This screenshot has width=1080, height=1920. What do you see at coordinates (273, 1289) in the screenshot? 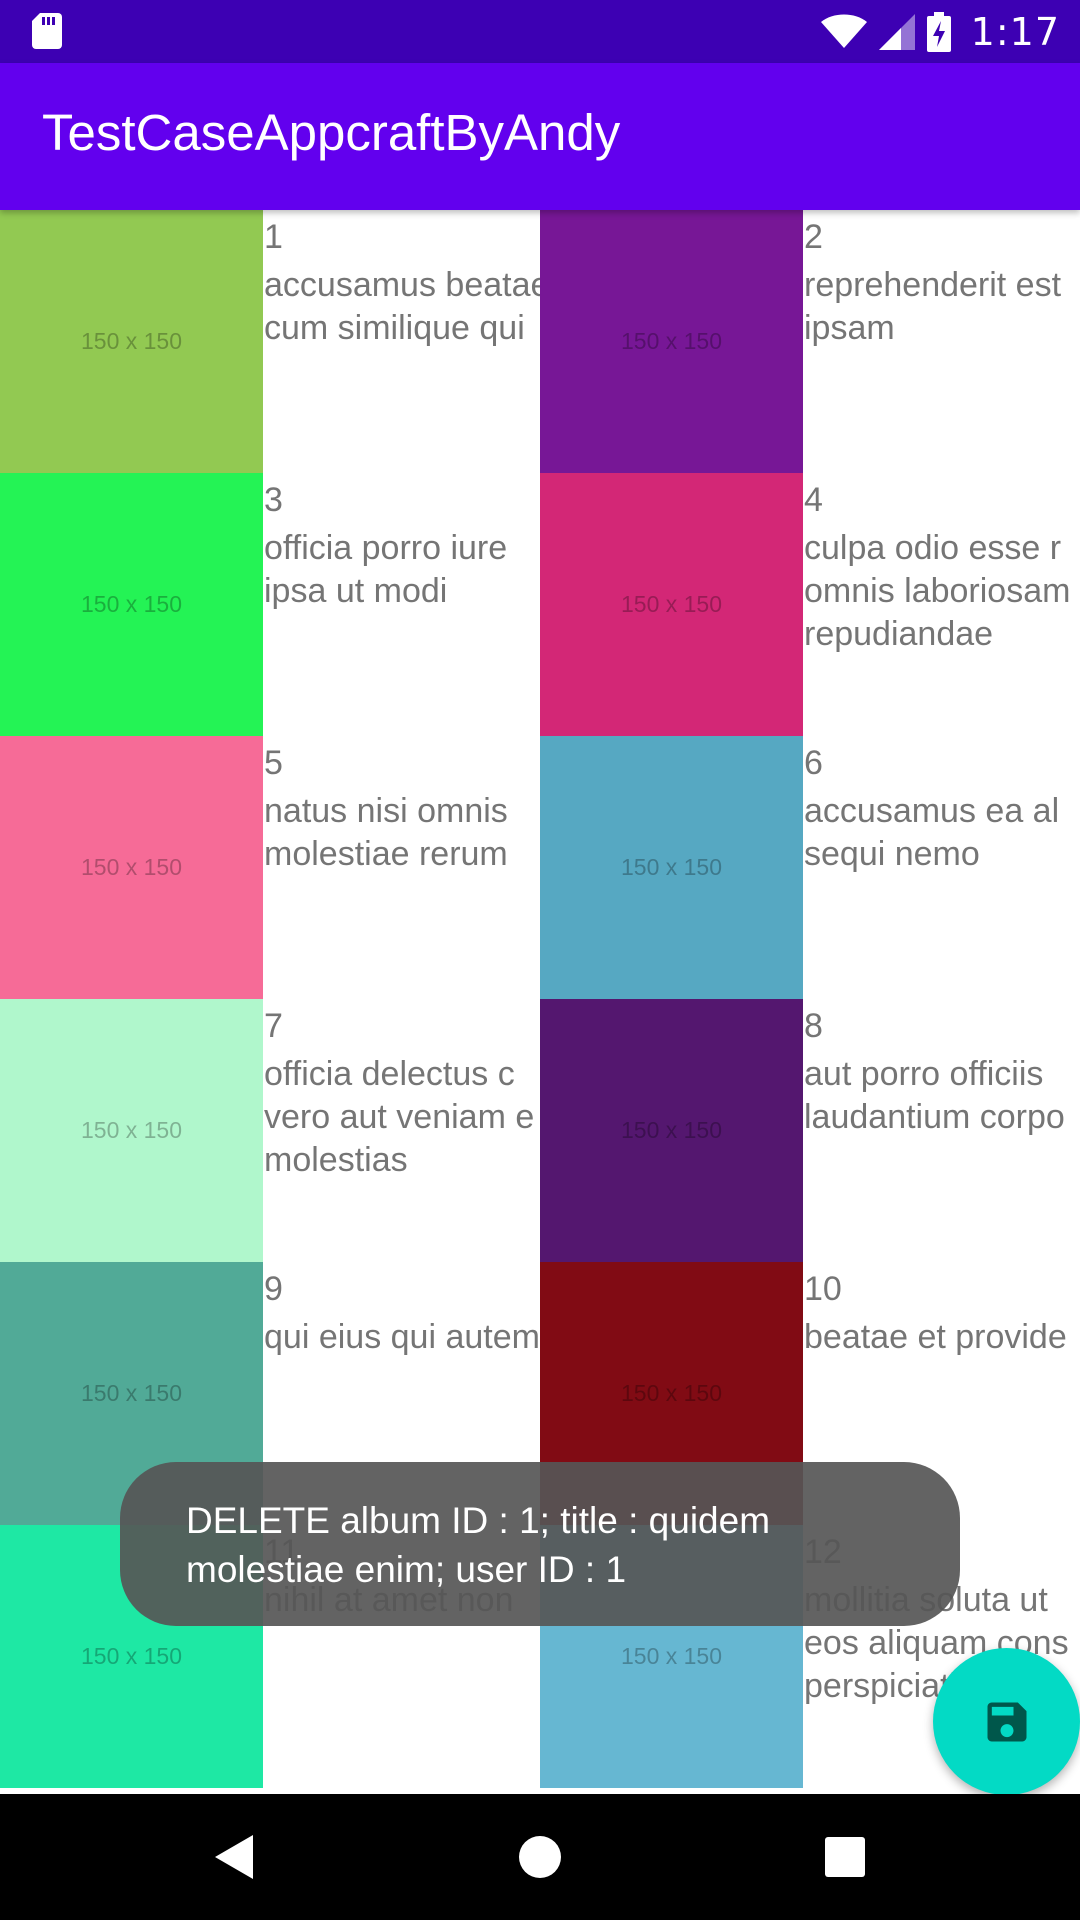
I see `album-id: 9` at bounding box center [273, 1289].